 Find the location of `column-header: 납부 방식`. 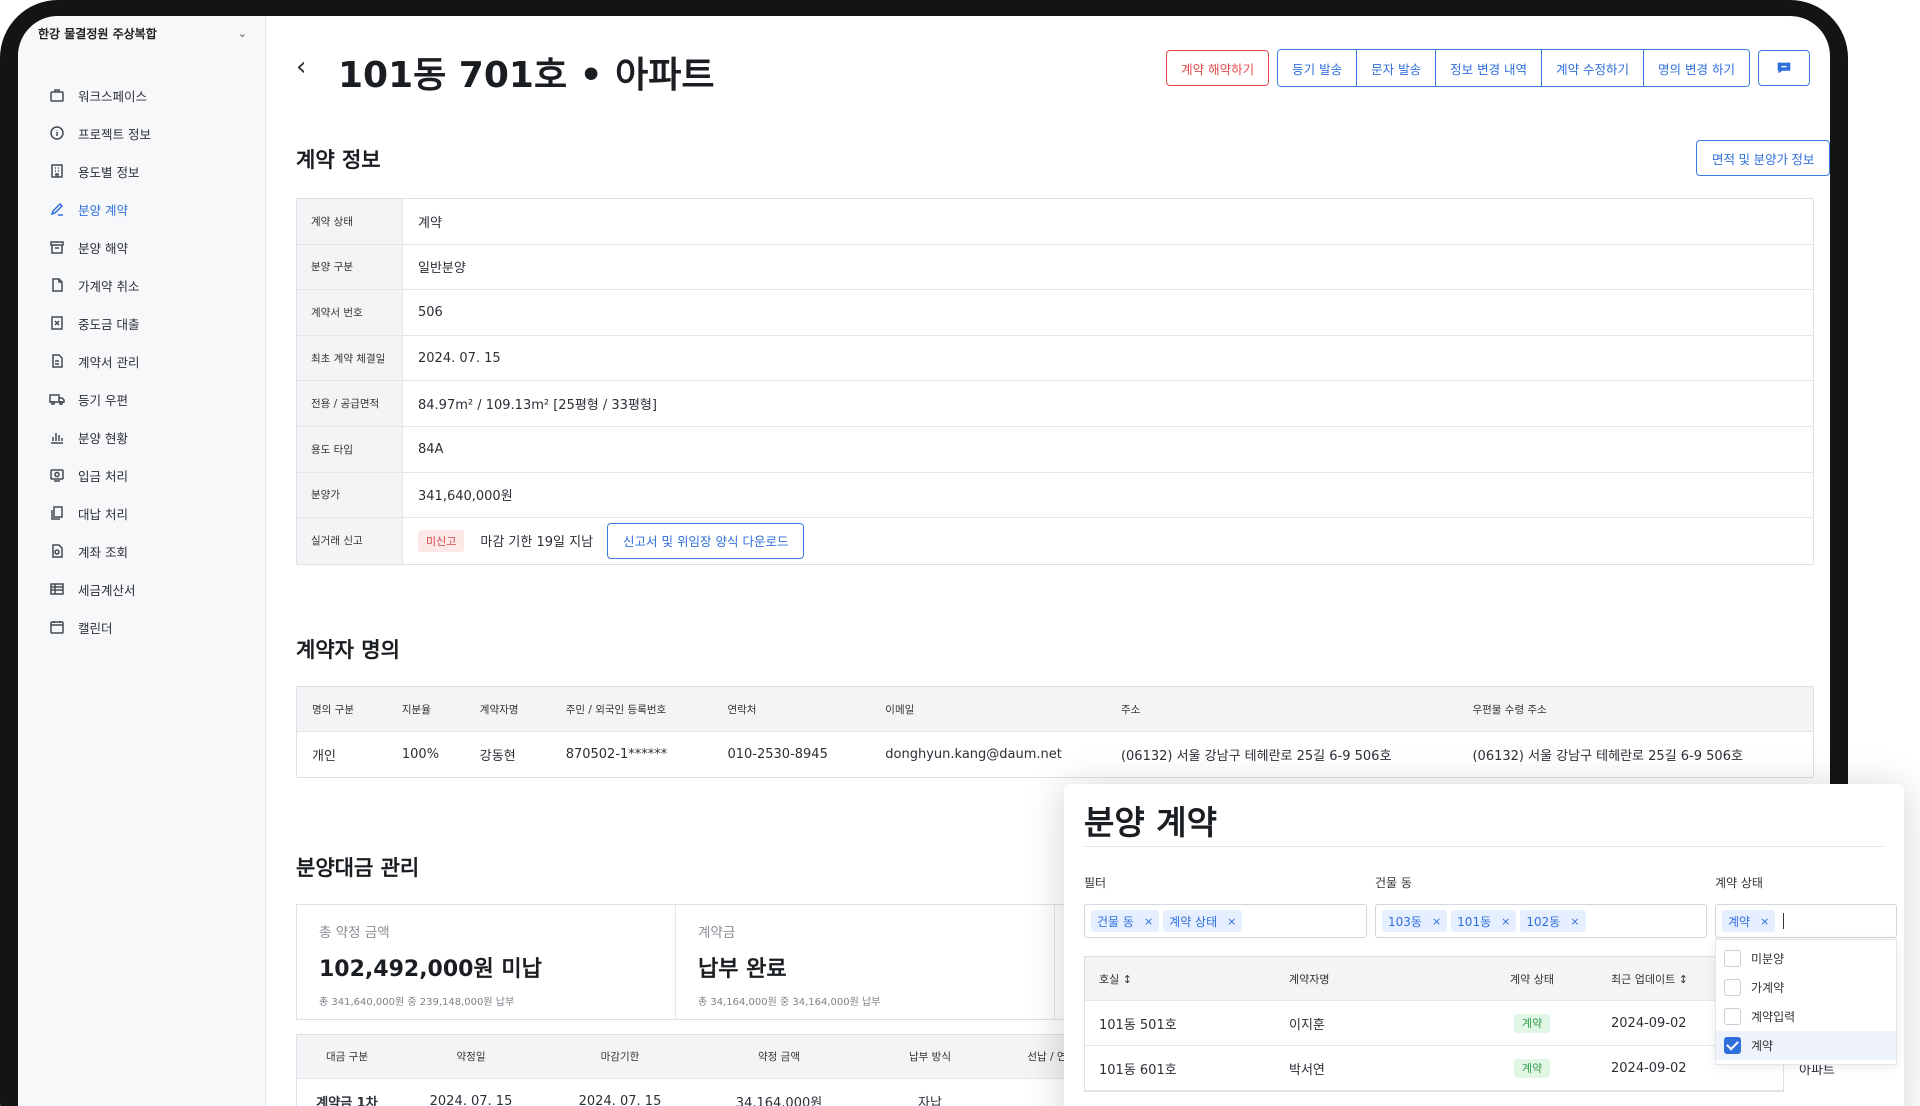

column-header: 납부 방식 is located at coordinates (930, 1057).